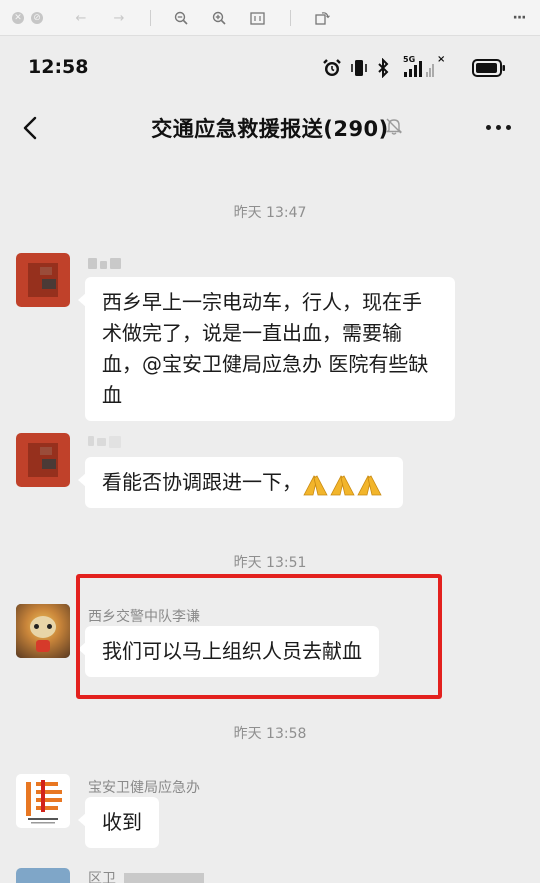 The width and height of the screenshot is (540, 883). I want to click on nav-forward-icon: →, so click(119, 18).